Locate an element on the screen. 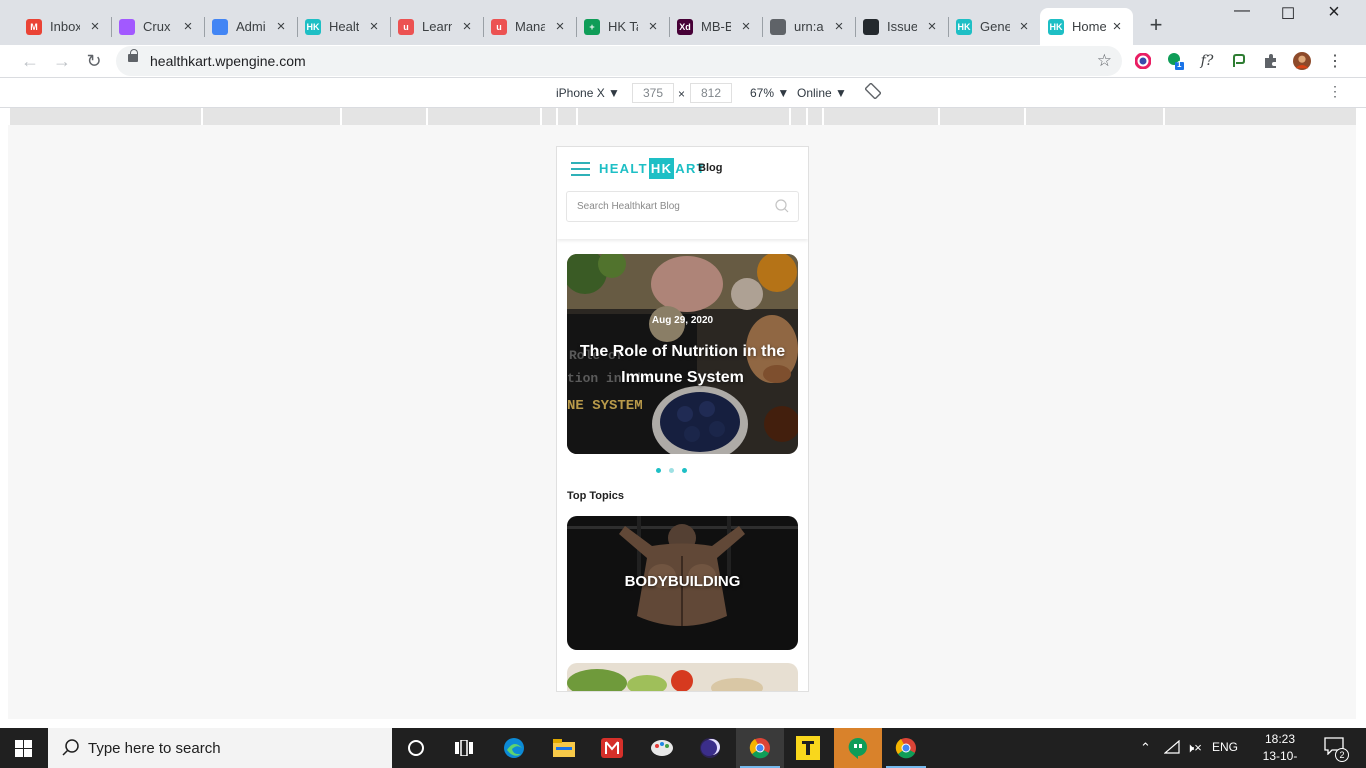 The width and height of the screenshot is (1366, 768). browser-tab: M Inbox × is located at coordinates (65, 26).